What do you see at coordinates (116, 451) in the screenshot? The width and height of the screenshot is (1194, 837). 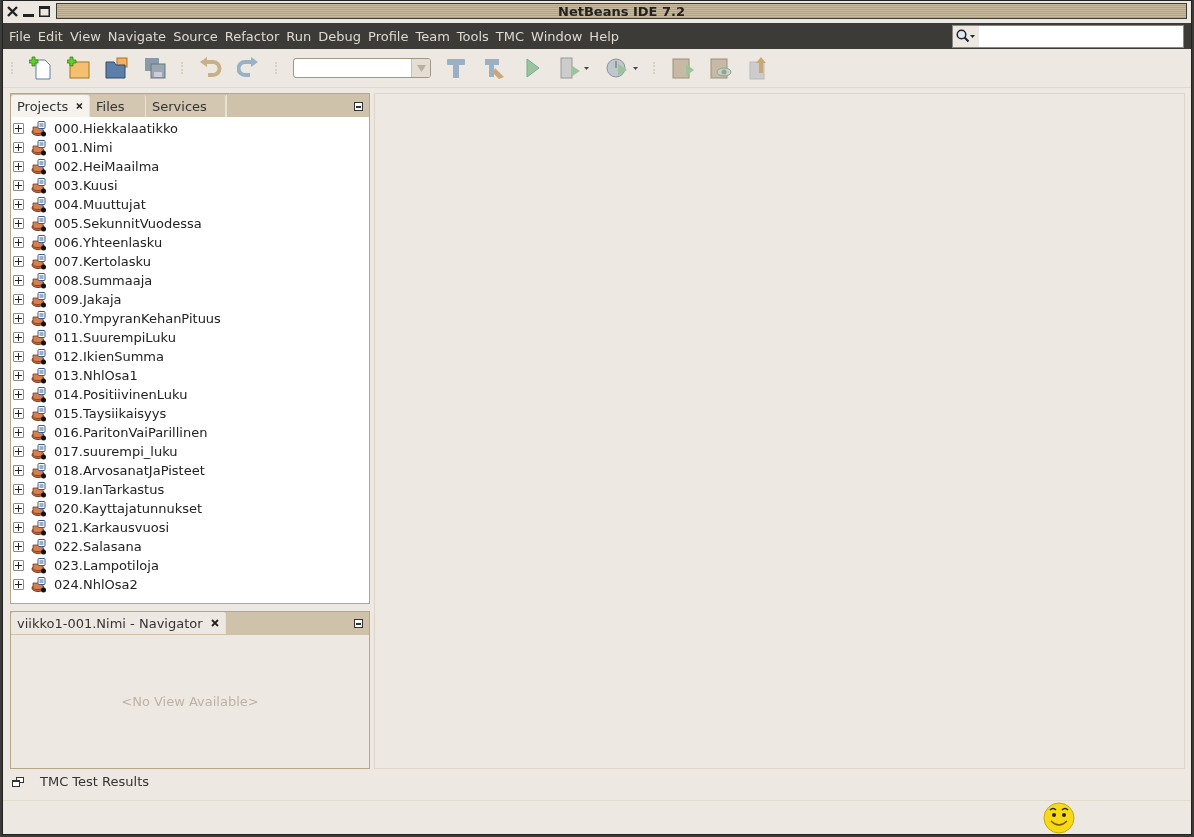 I see `tree-item: 017.suurempi_luku` at bounding box center [116, 451].